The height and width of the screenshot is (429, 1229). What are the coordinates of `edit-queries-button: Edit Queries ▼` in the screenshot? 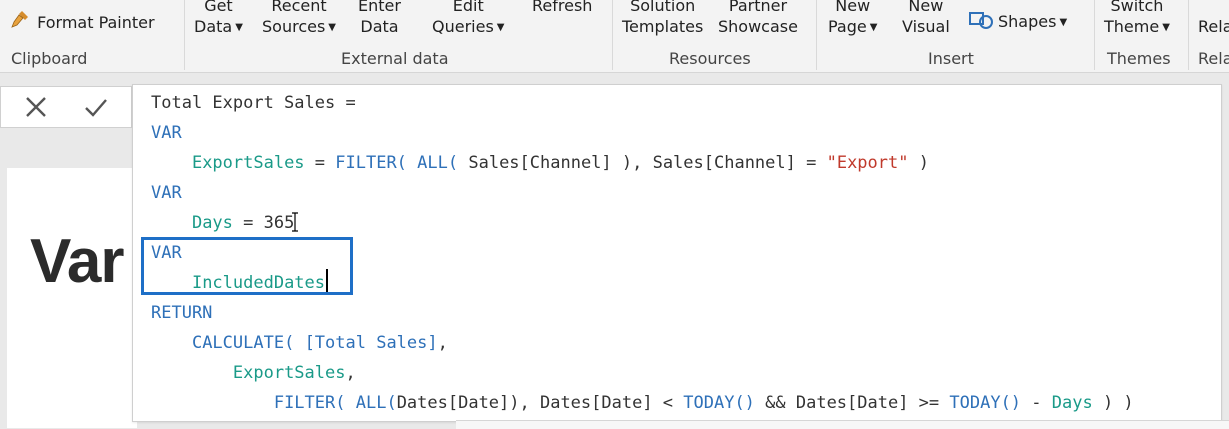 It's located at (468, 19).